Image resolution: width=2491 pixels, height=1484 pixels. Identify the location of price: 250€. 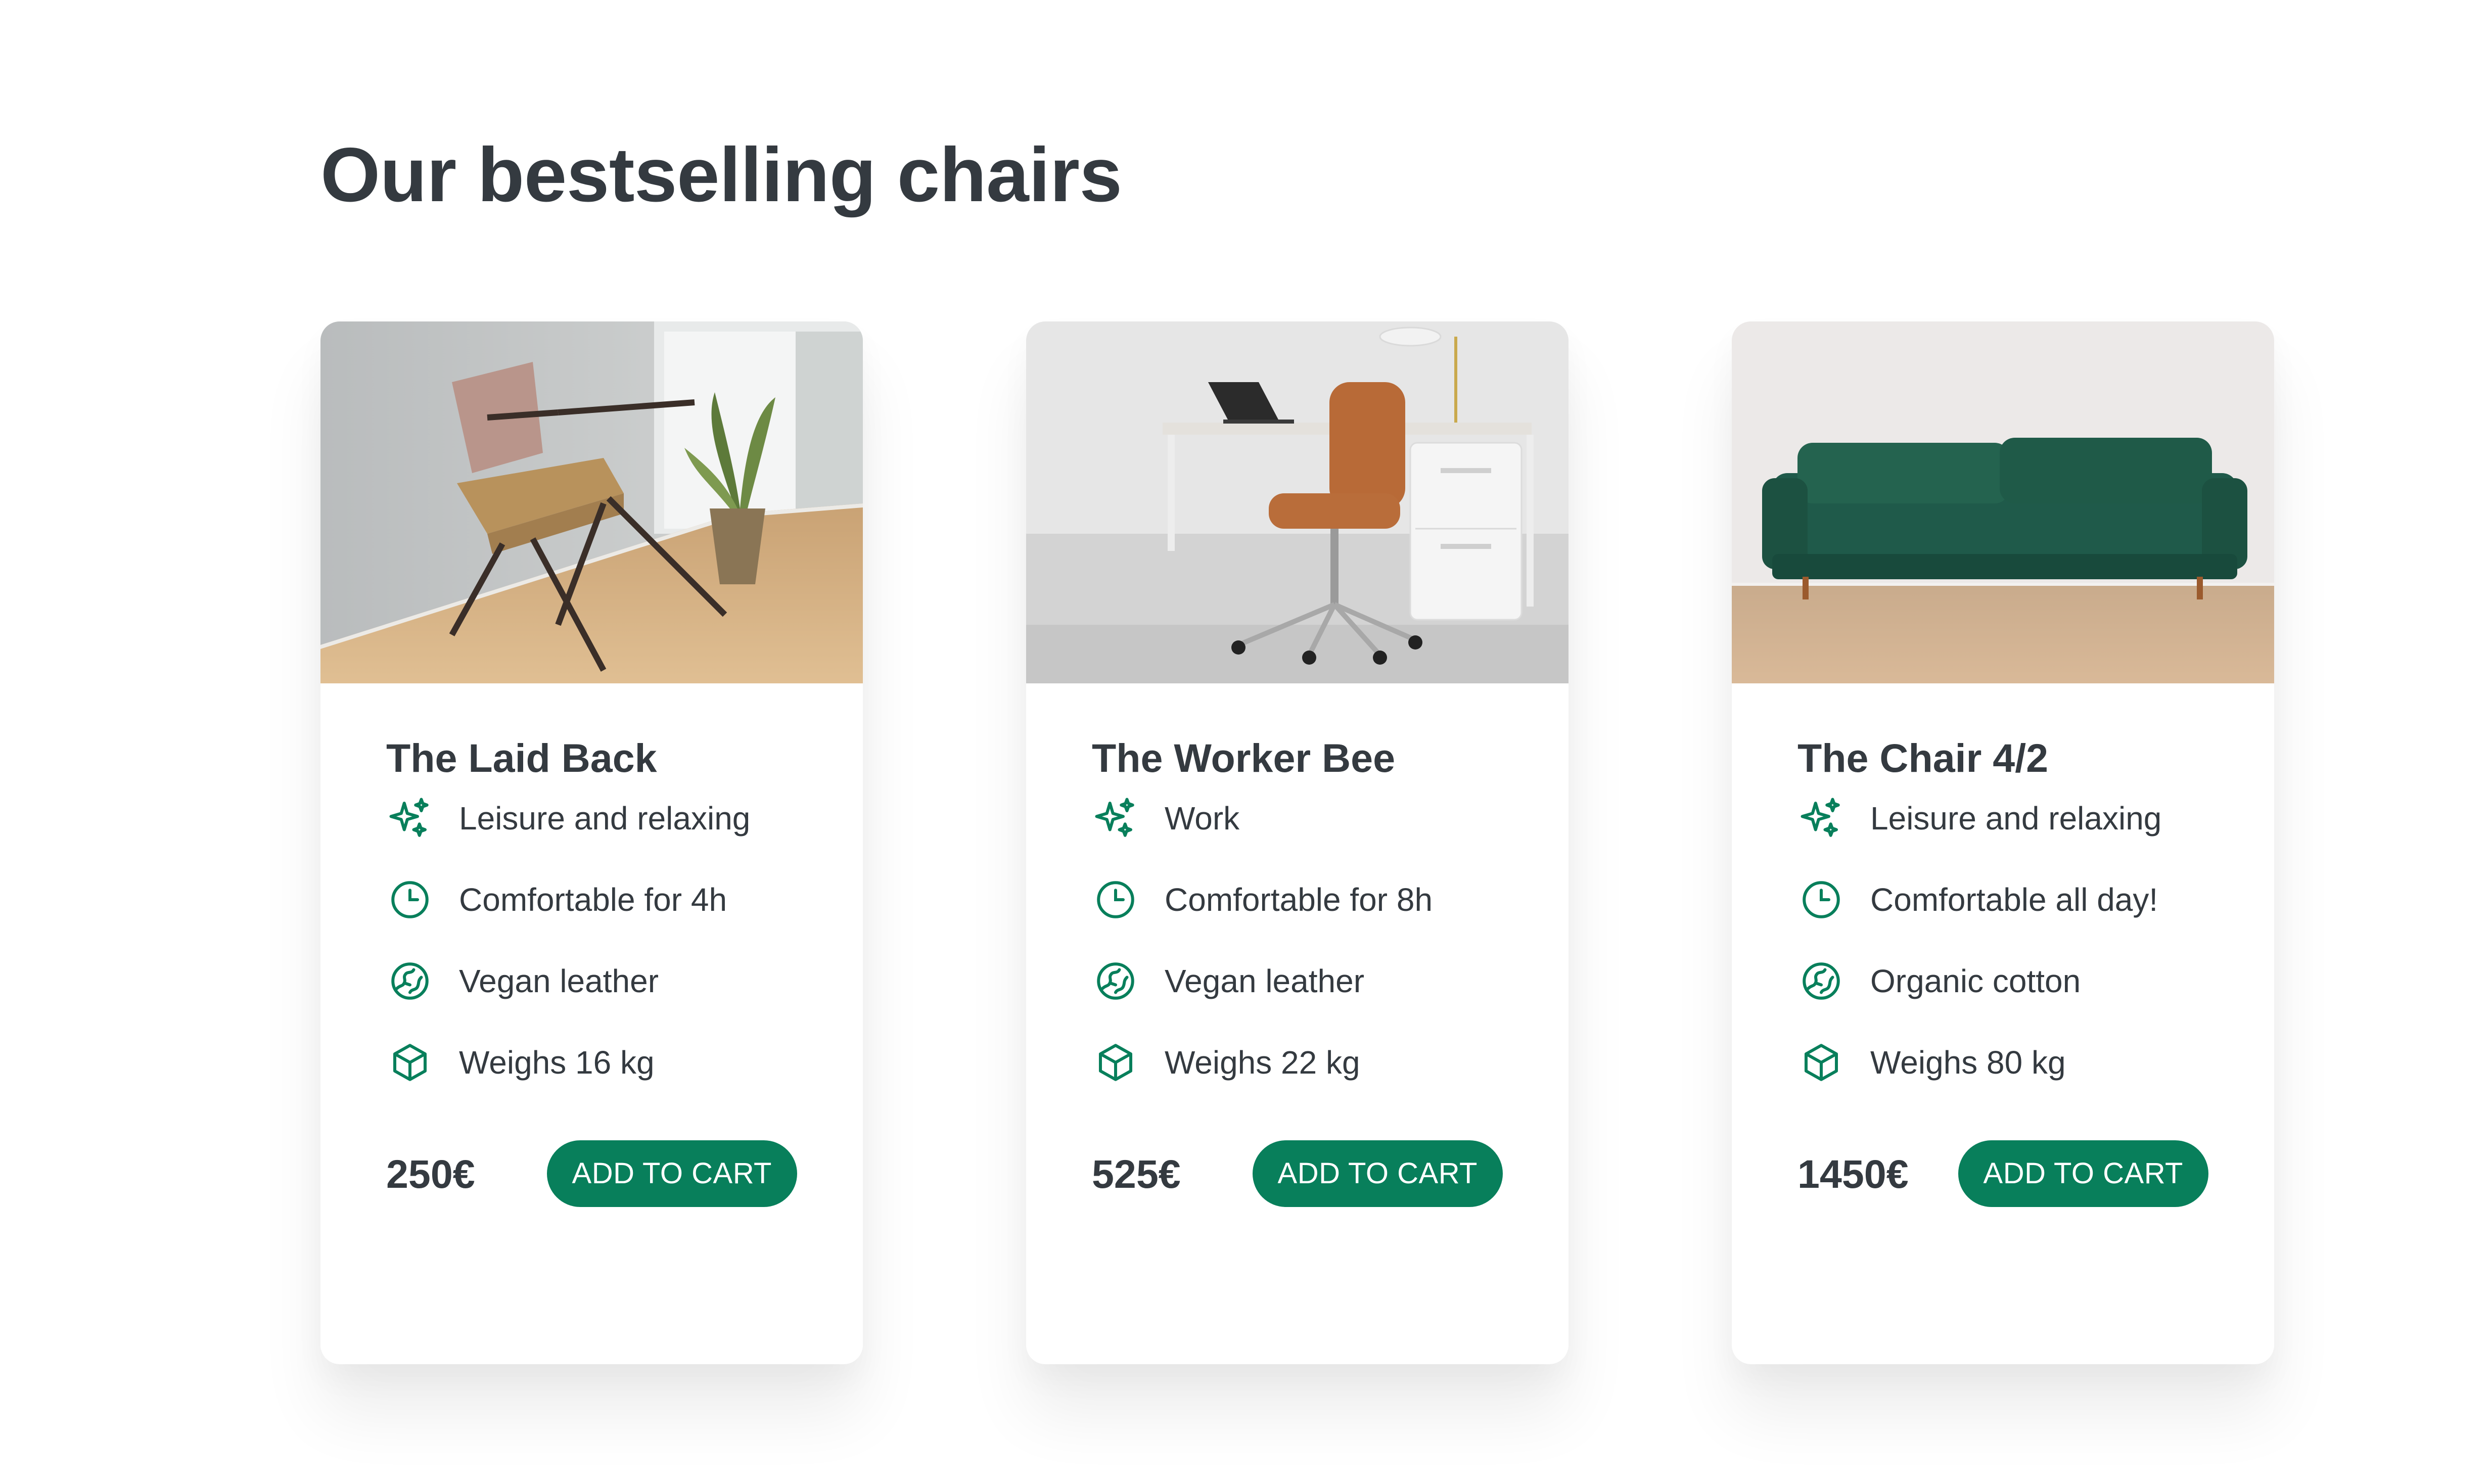
(430, 1173).